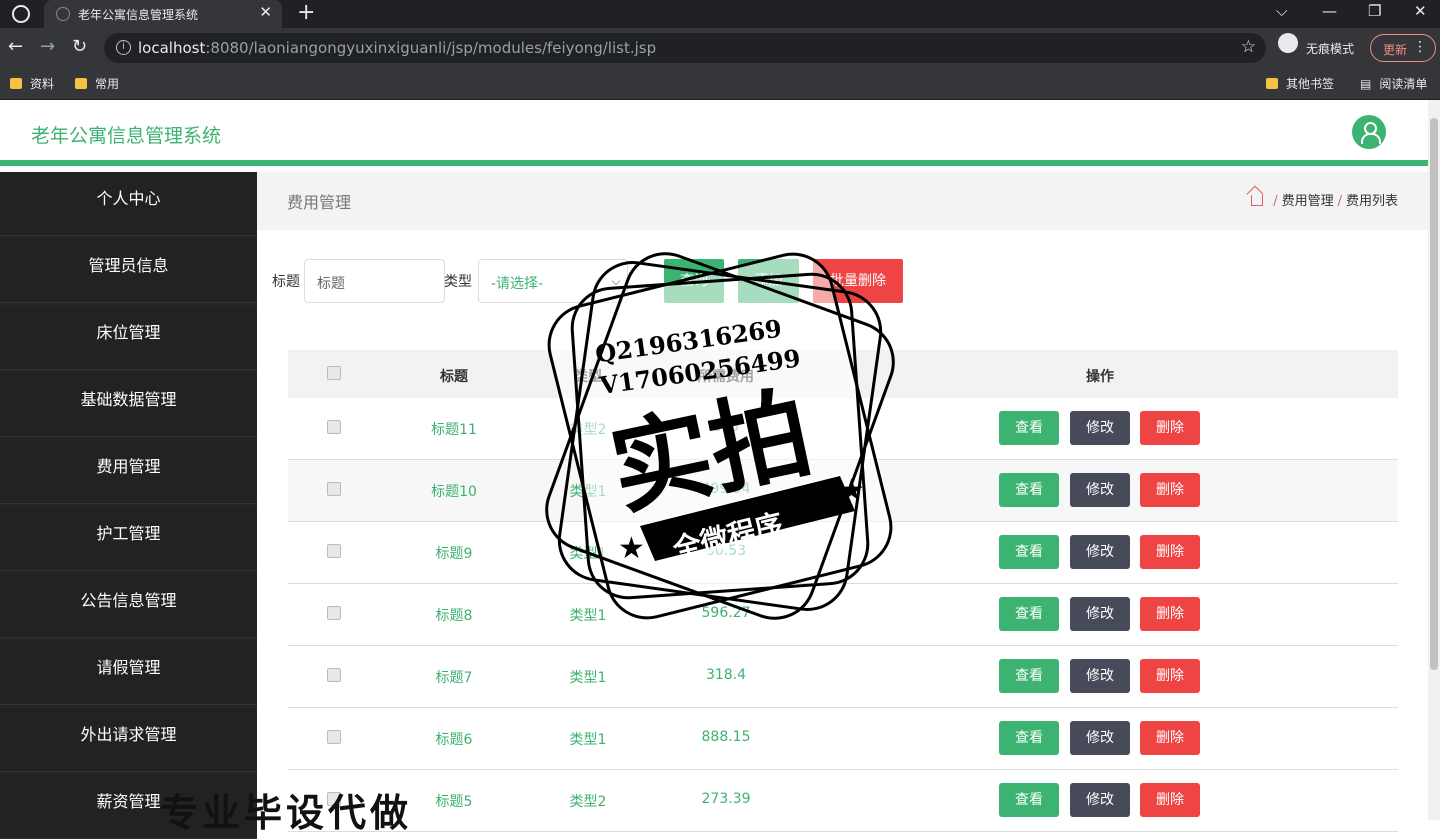 Image resolution: width=1440 pixels, height=839 pixels. I want to click on cell-fee: 499.94, so click(726, 489).